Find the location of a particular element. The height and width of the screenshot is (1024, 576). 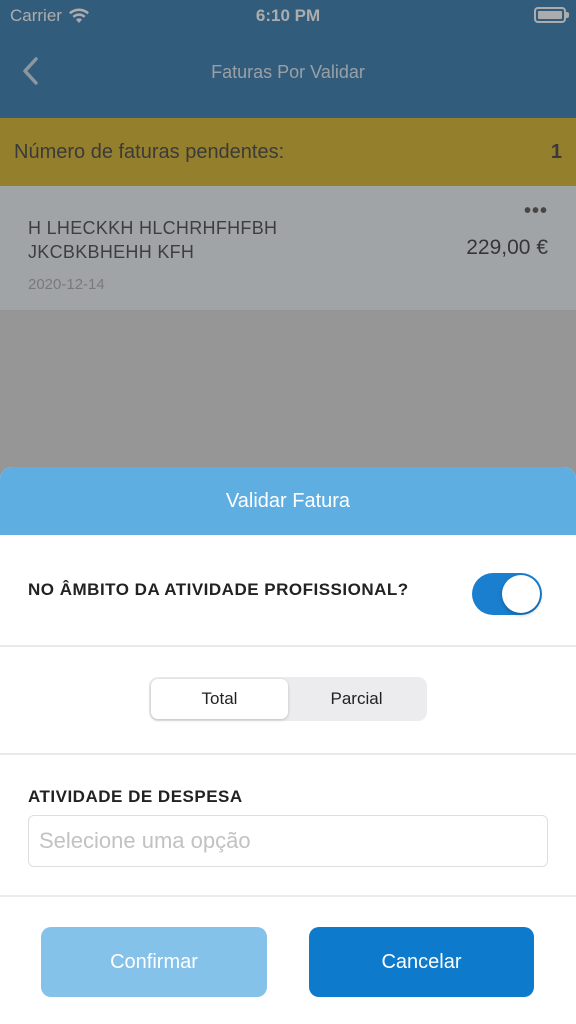

segment-total: Total is located at coordinates (219, 699).